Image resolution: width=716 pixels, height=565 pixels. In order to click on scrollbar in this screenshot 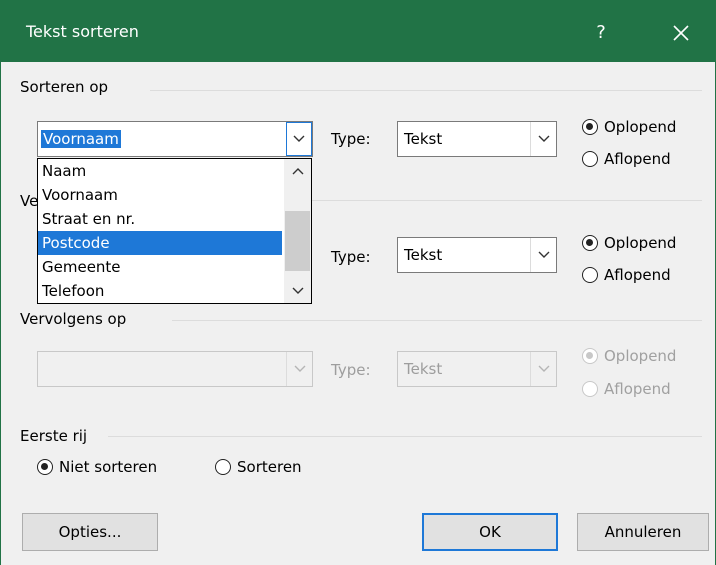, I will do `click(297, 231)`.